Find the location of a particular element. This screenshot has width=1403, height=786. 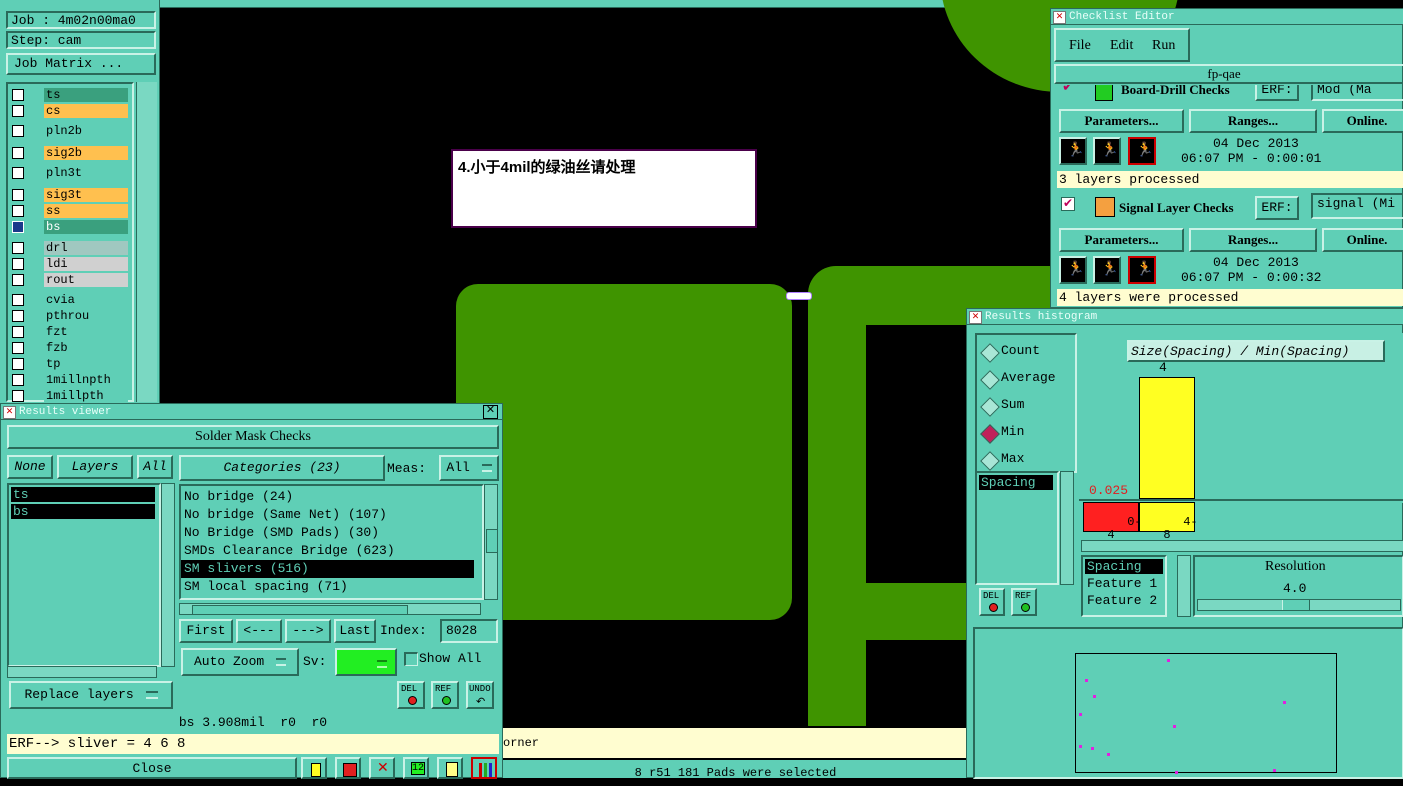

measure-listbox: Spacing is located at coordinates (1017, 528).